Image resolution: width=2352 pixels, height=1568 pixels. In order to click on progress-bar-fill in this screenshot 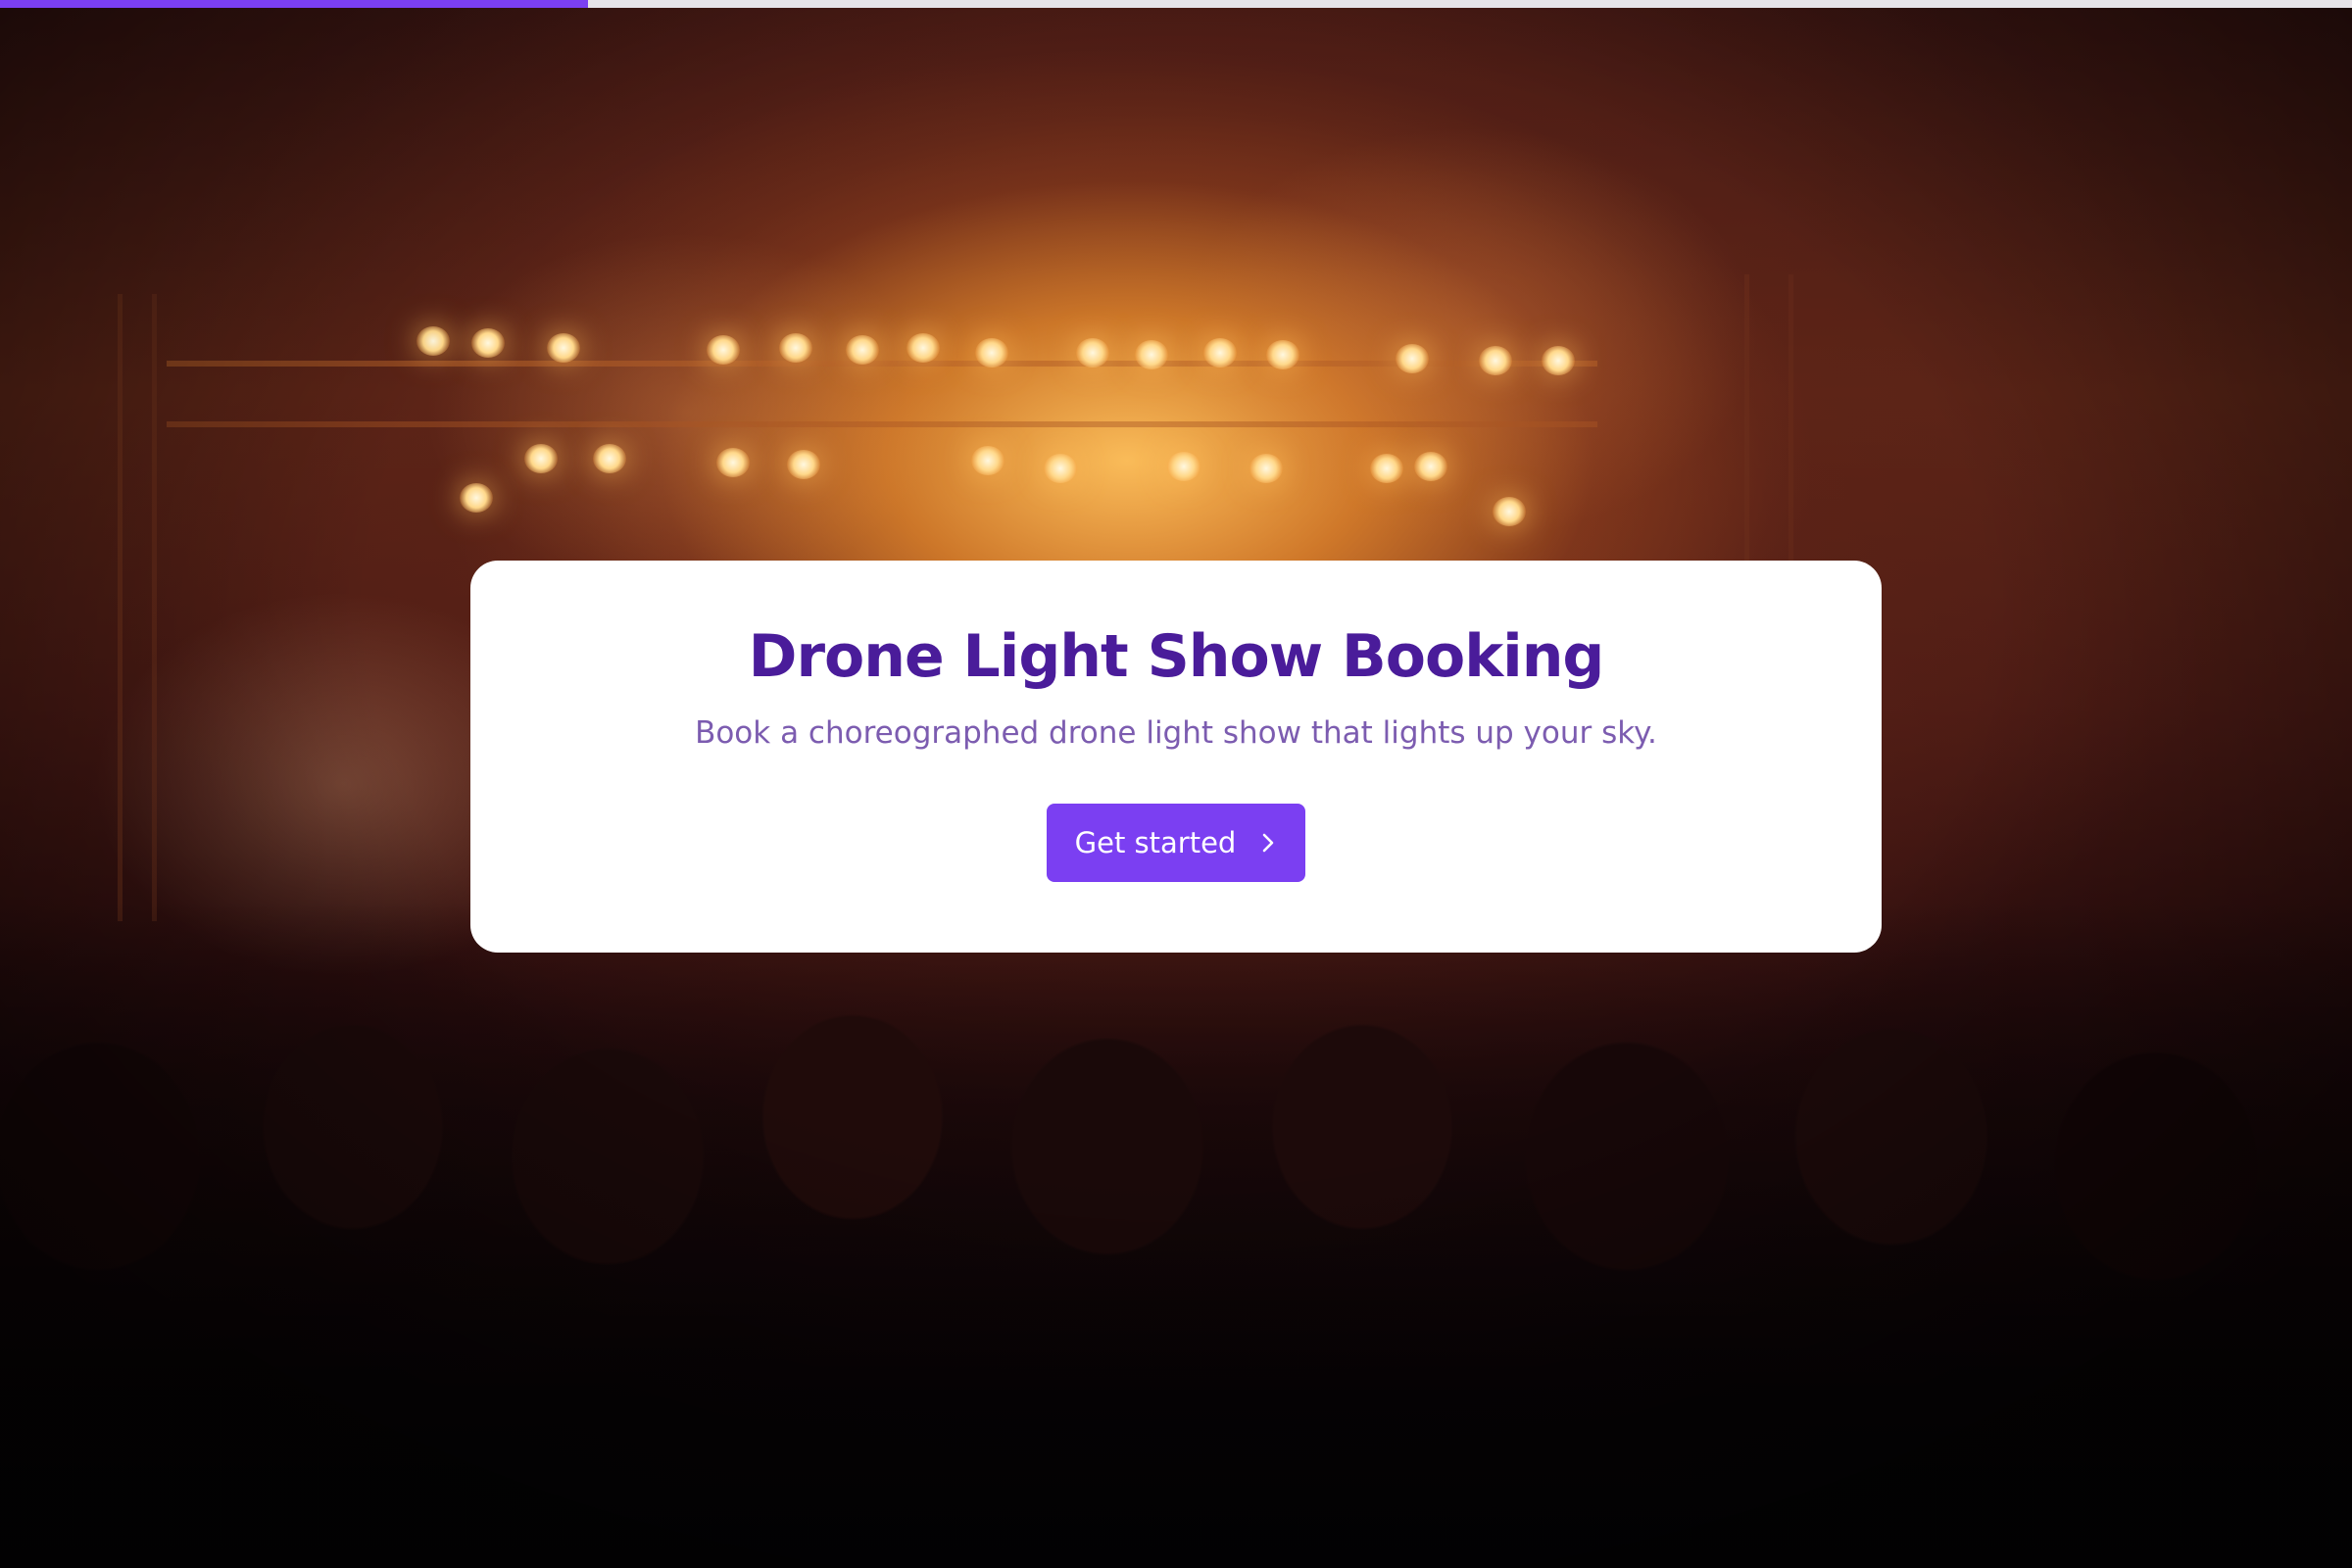, I will do `click(294, 4)`.